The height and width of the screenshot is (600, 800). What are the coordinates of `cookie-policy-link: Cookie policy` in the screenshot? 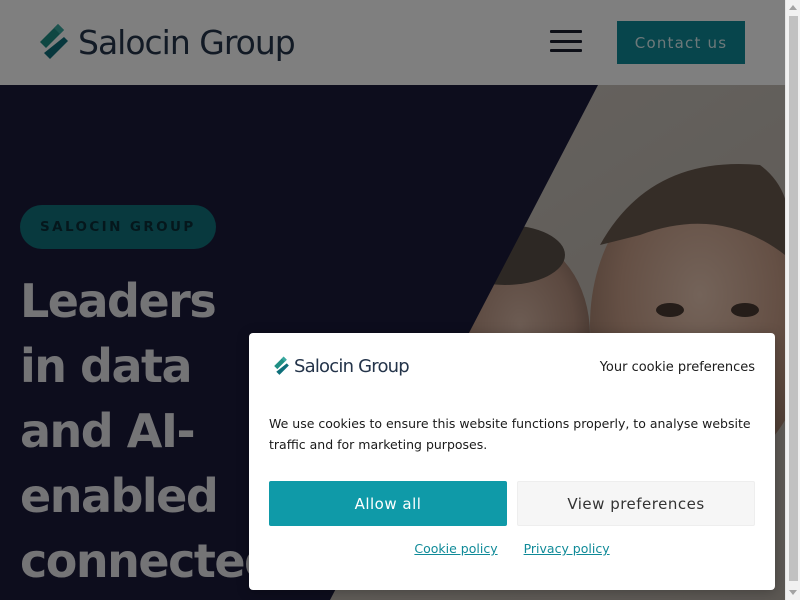 It's located at (455, 548).